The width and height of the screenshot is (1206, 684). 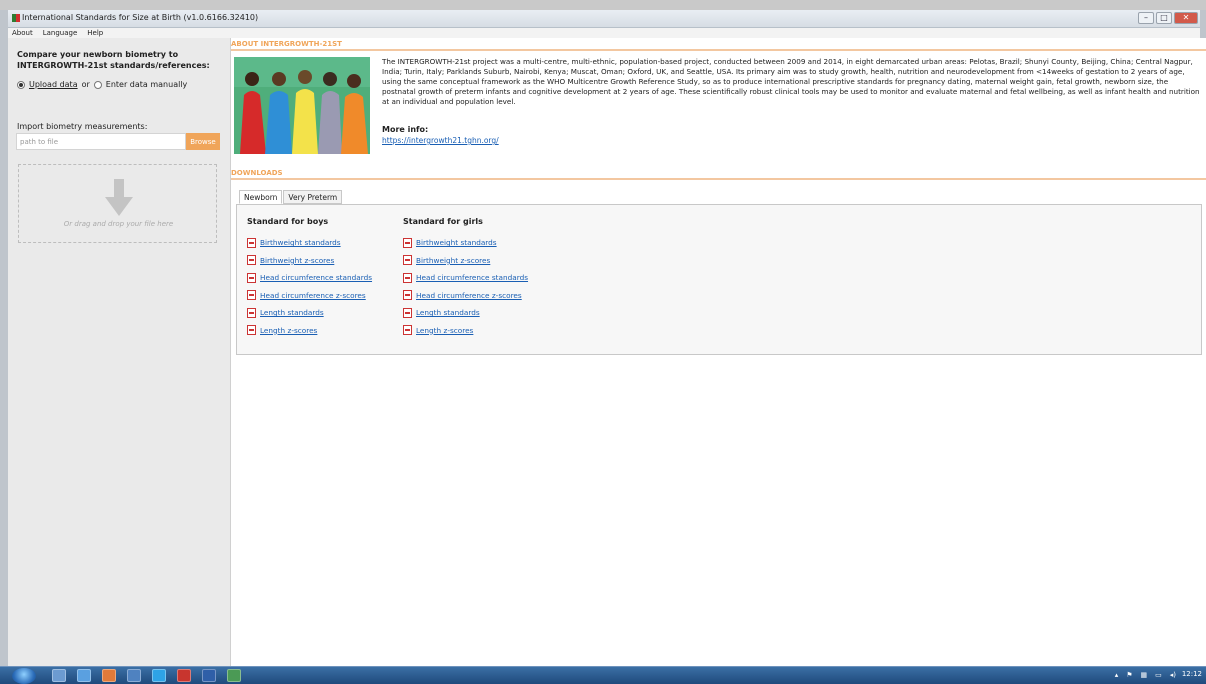 I want to click on more-info-label: More info:, so click(x=405, y=129).